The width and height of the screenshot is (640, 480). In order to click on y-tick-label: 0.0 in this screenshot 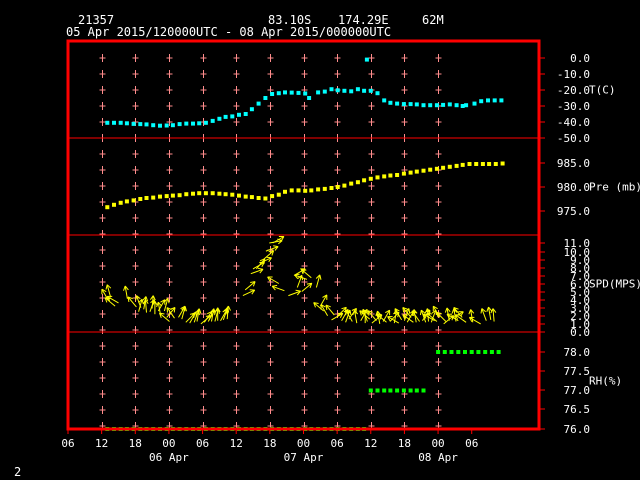, I will do `click(580, 332)`.